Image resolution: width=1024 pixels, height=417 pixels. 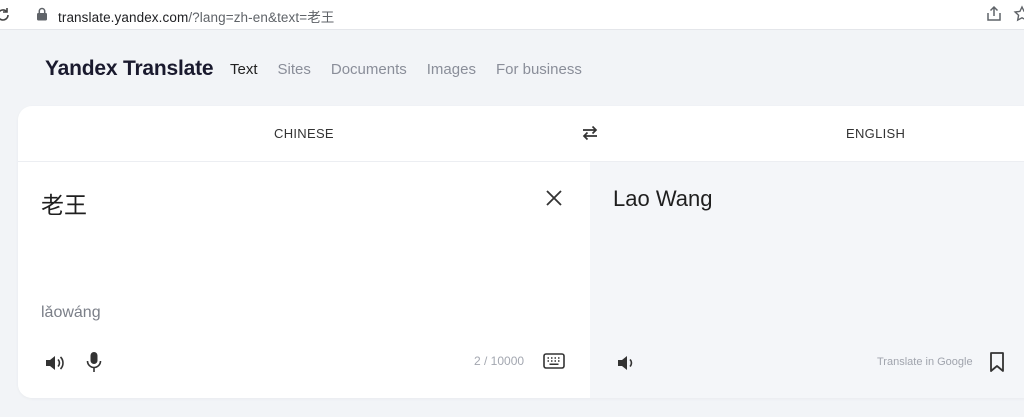 What do you see at coordinates (499, 361) in the screenshot?
I see `character-counter: 2 / 10000` at bounding box center [499, 361].